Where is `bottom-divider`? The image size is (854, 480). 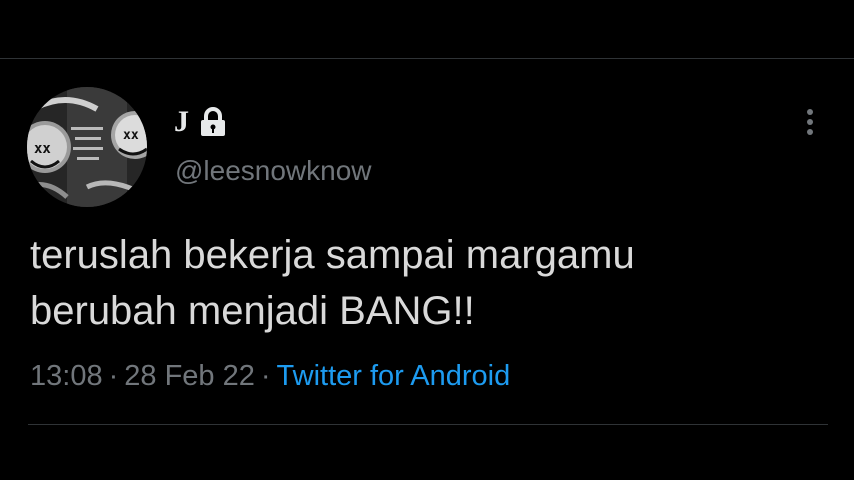 bottom-divider is located at coordinates (428, 424).